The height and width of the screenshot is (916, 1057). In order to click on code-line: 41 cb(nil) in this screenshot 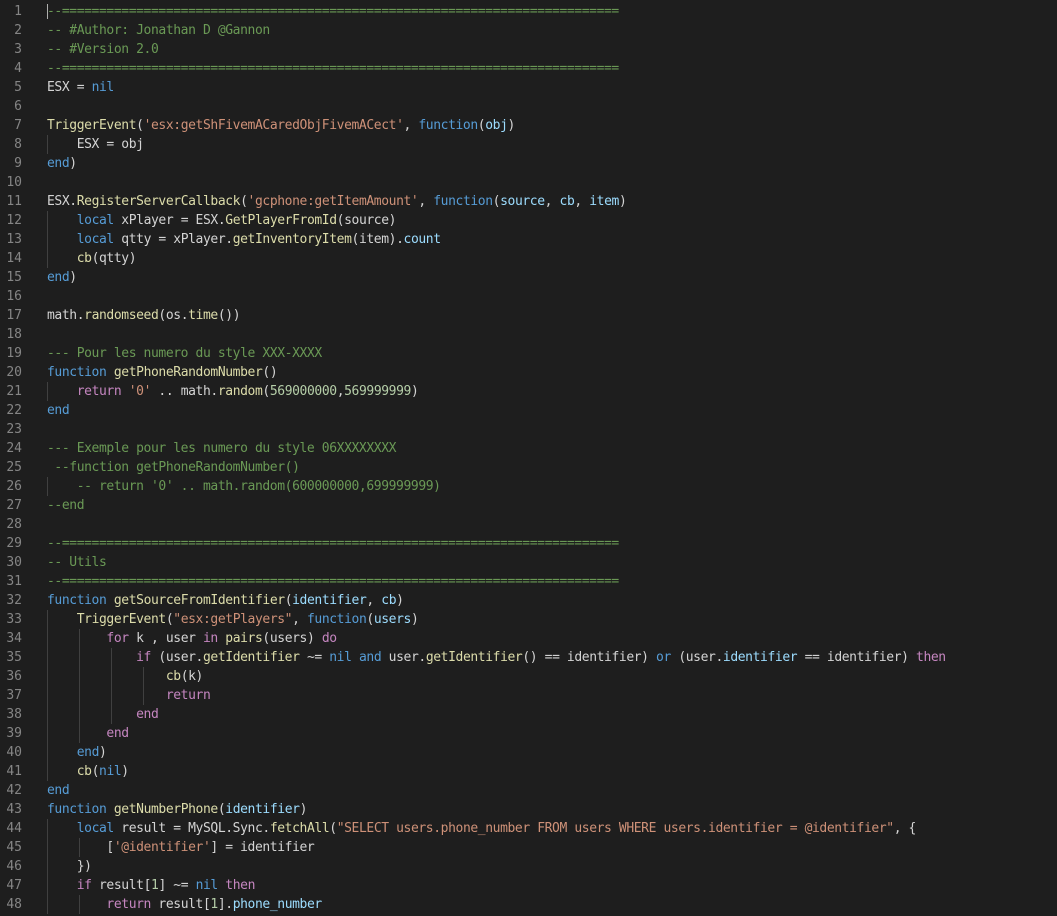, I will do `click(528, 771)`.